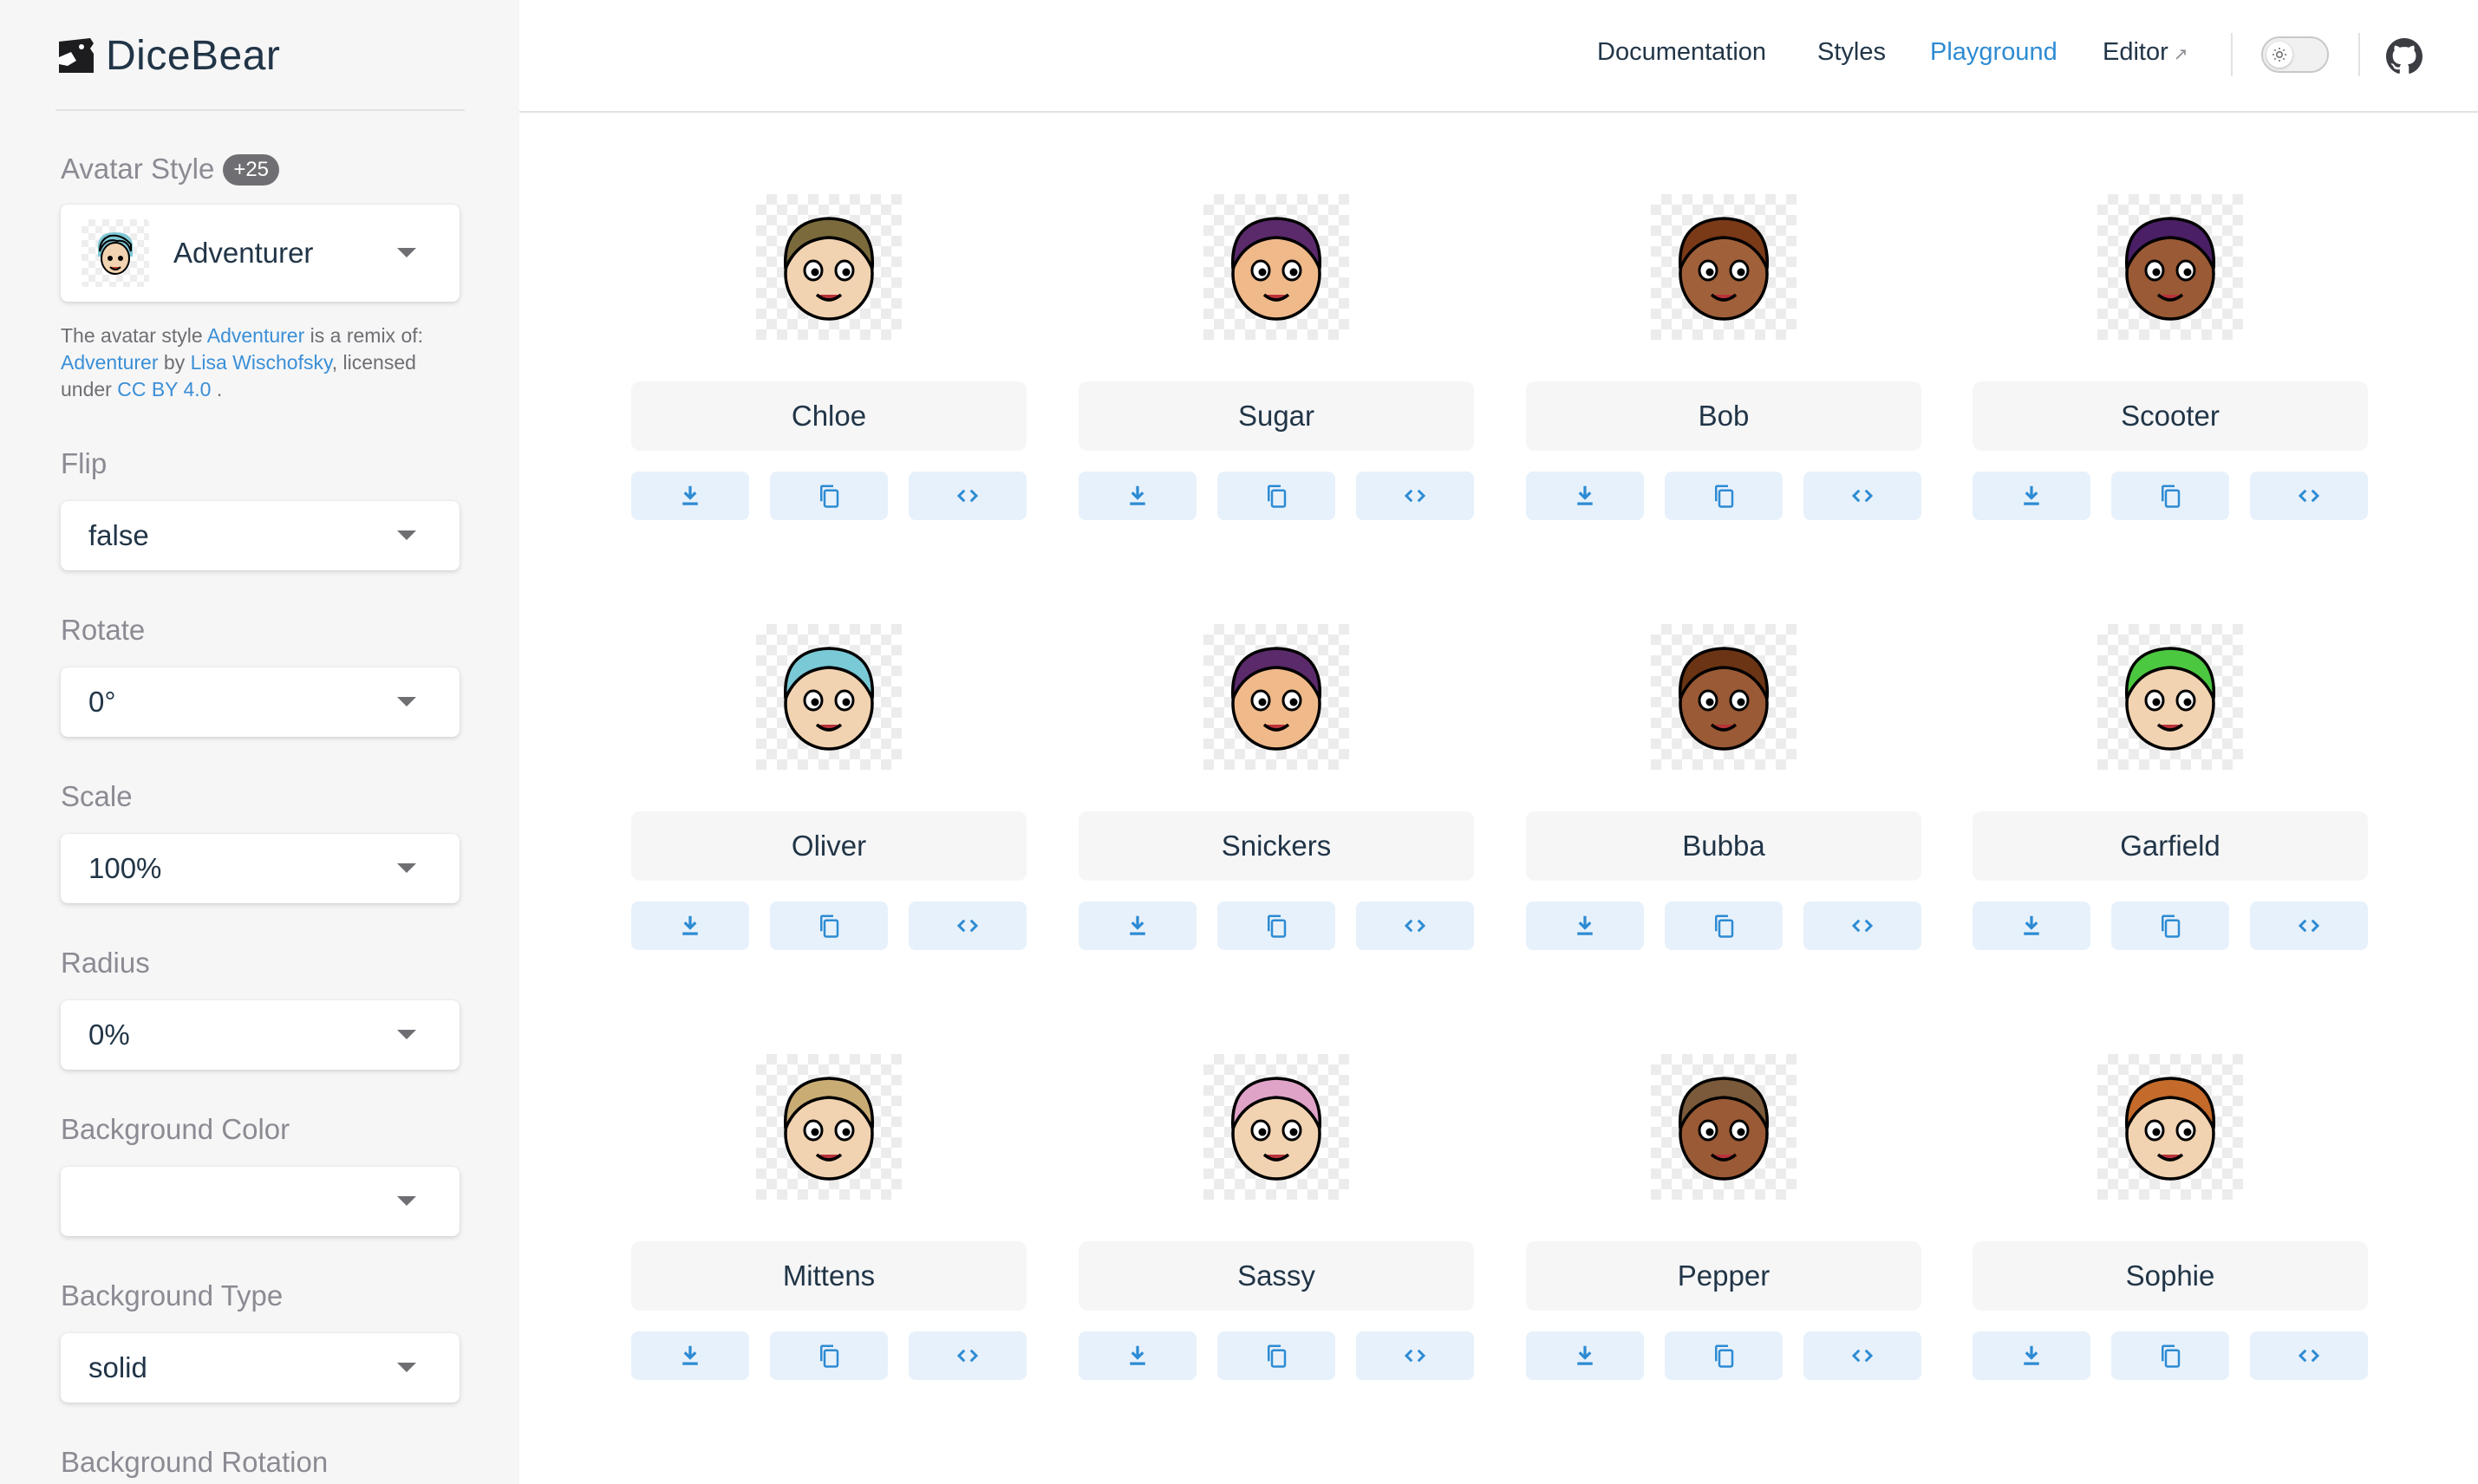 The image size is (2478, 1484). What do you see at coordinates (256, 335) in the screenshot?
I see `adventurer-link: Adventurer` at bounding box center [256, 335].